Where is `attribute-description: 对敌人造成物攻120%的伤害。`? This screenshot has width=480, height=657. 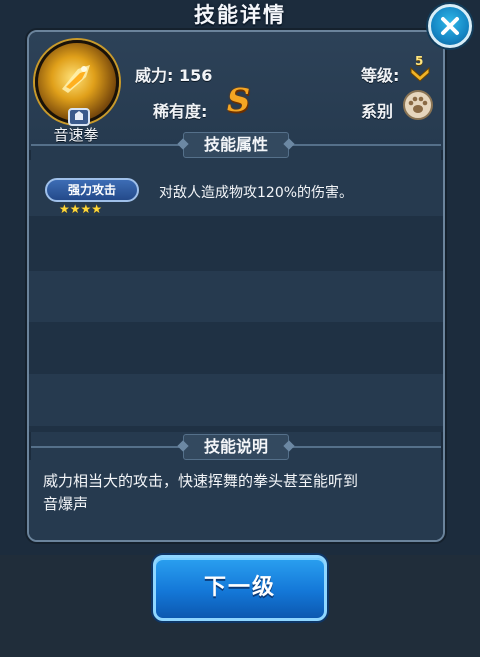 attribute-description: 对敌人造成物攻120%的伤害。 is located at coordinates (256, 193).